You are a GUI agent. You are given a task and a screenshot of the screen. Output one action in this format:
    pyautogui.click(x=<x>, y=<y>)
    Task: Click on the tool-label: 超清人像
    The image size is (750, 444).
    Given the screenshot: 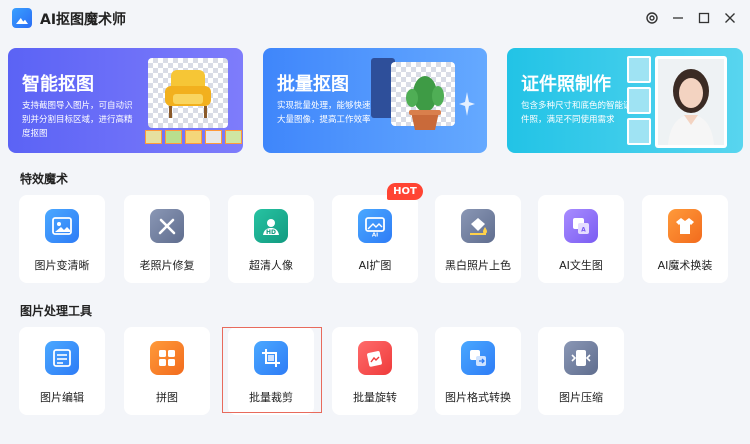 What is the action you would take?
    pyautogui.click(x=271, y=265)
    